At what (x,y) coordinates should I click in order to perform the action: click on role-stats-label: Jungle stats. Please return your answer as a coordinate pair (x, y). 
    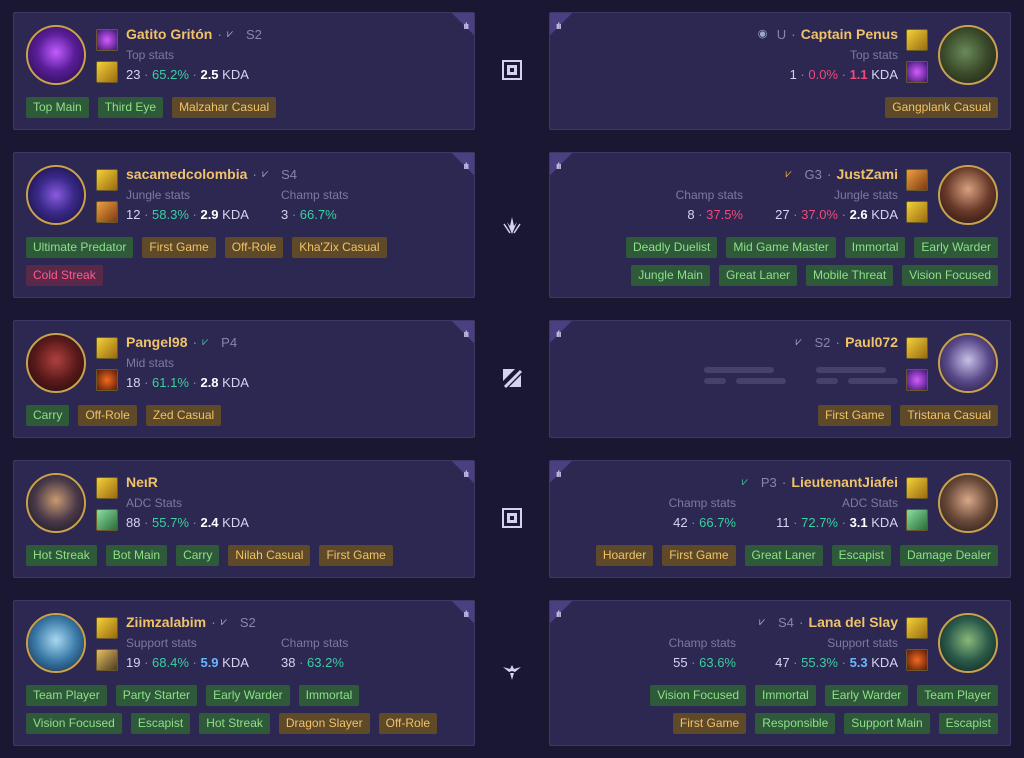
    Looking at the image, I should click on (865, 195).